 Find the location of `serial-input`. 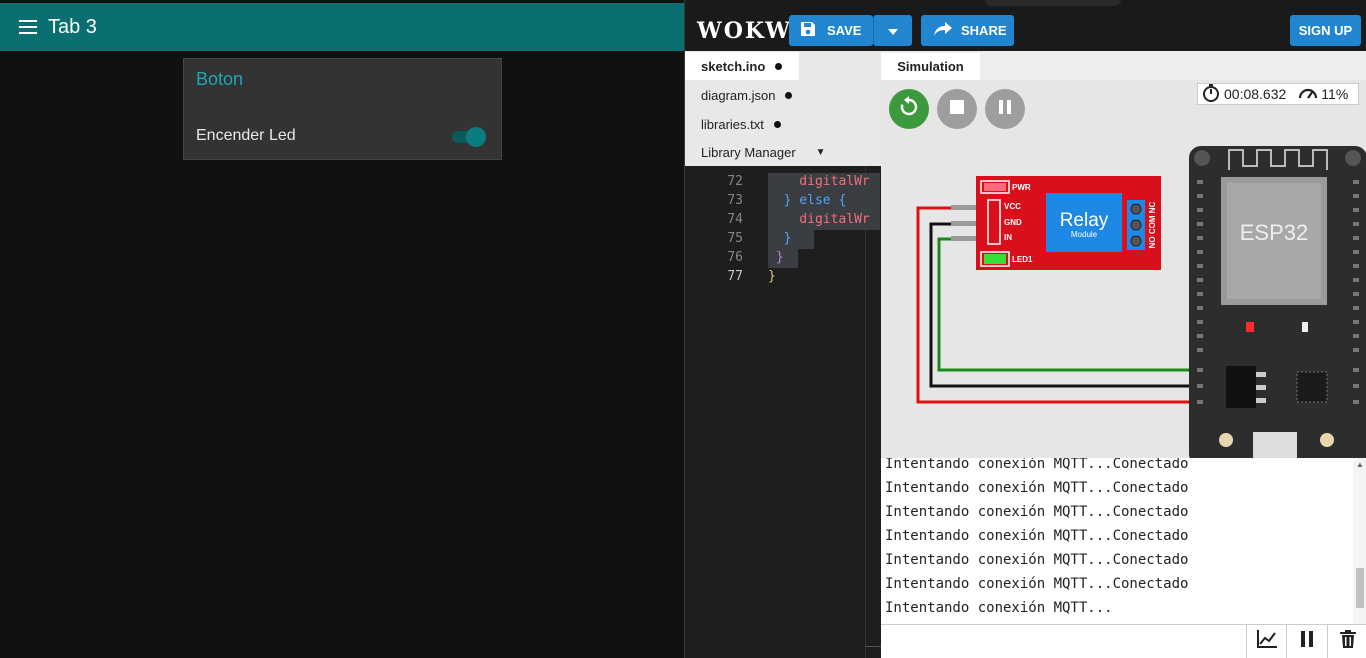

serial-input is located at coordinates (1063, 641).